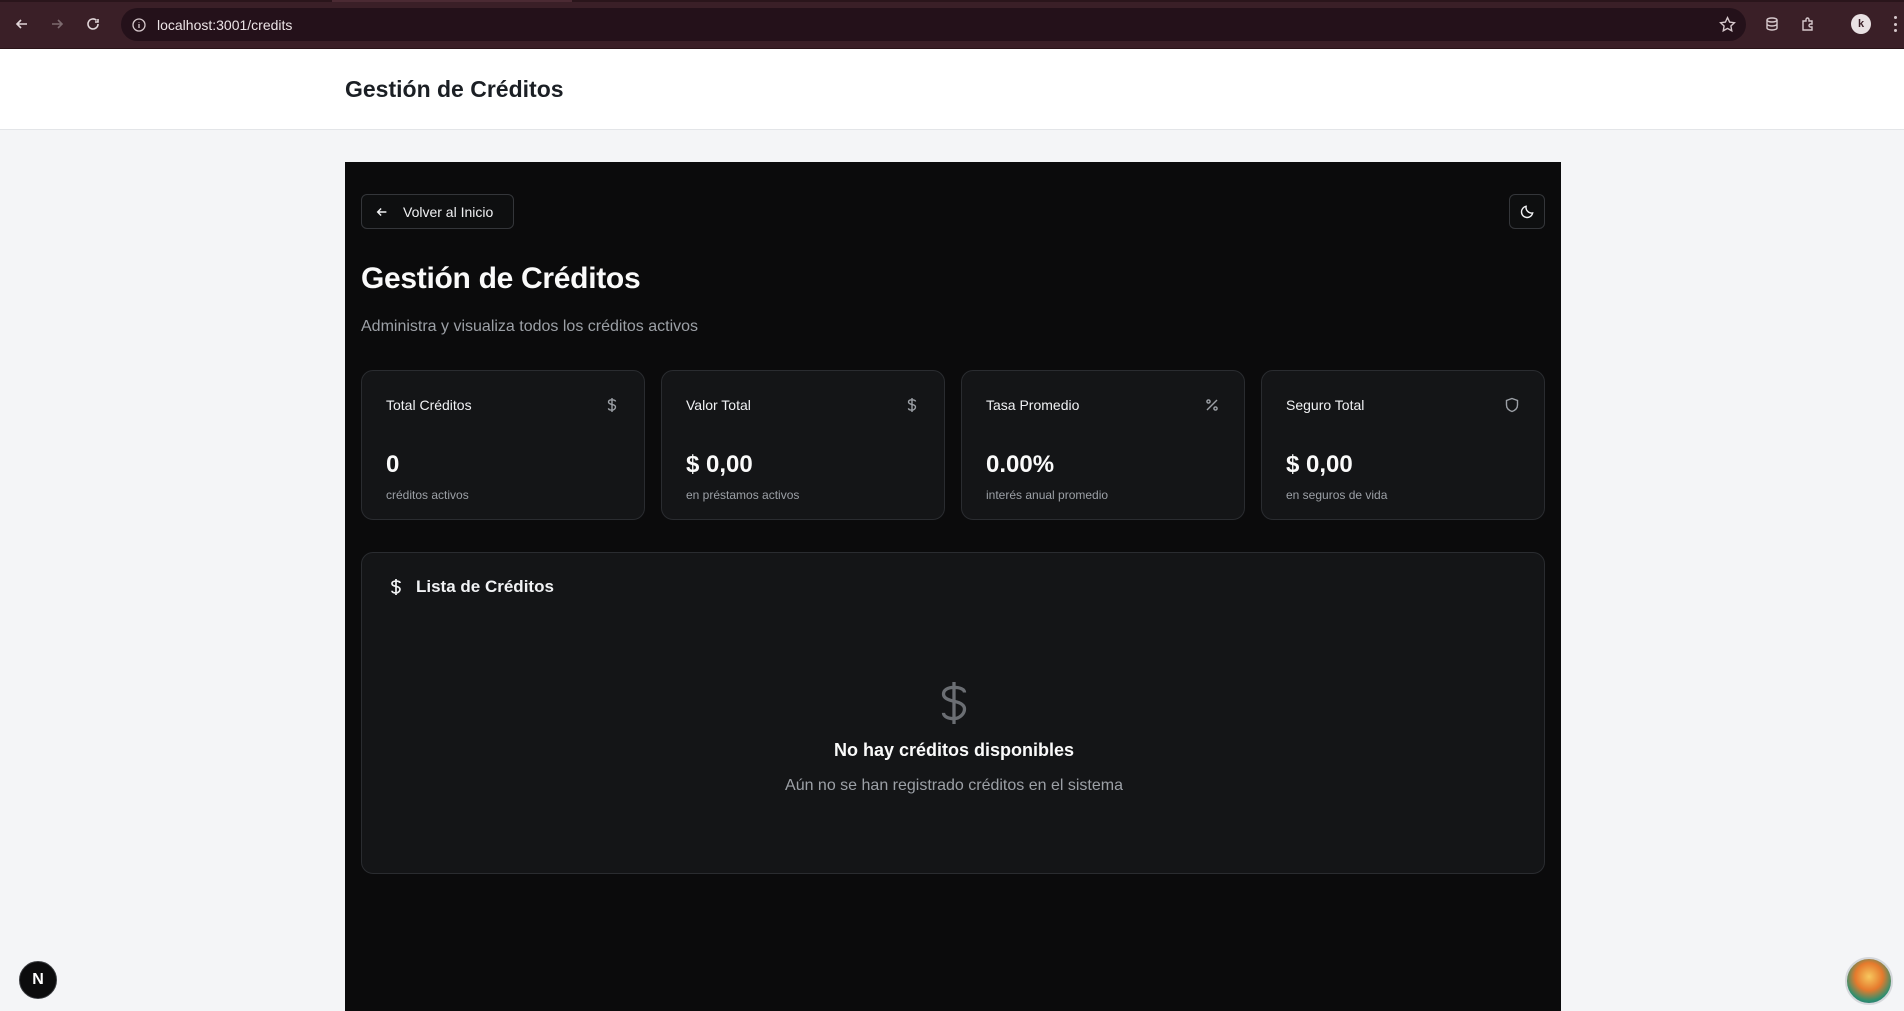  What do you see at coordinates (501, 278) in the screenshot?
I see `page-title: Gestión de Créditos` at bounding box center [501, 278].